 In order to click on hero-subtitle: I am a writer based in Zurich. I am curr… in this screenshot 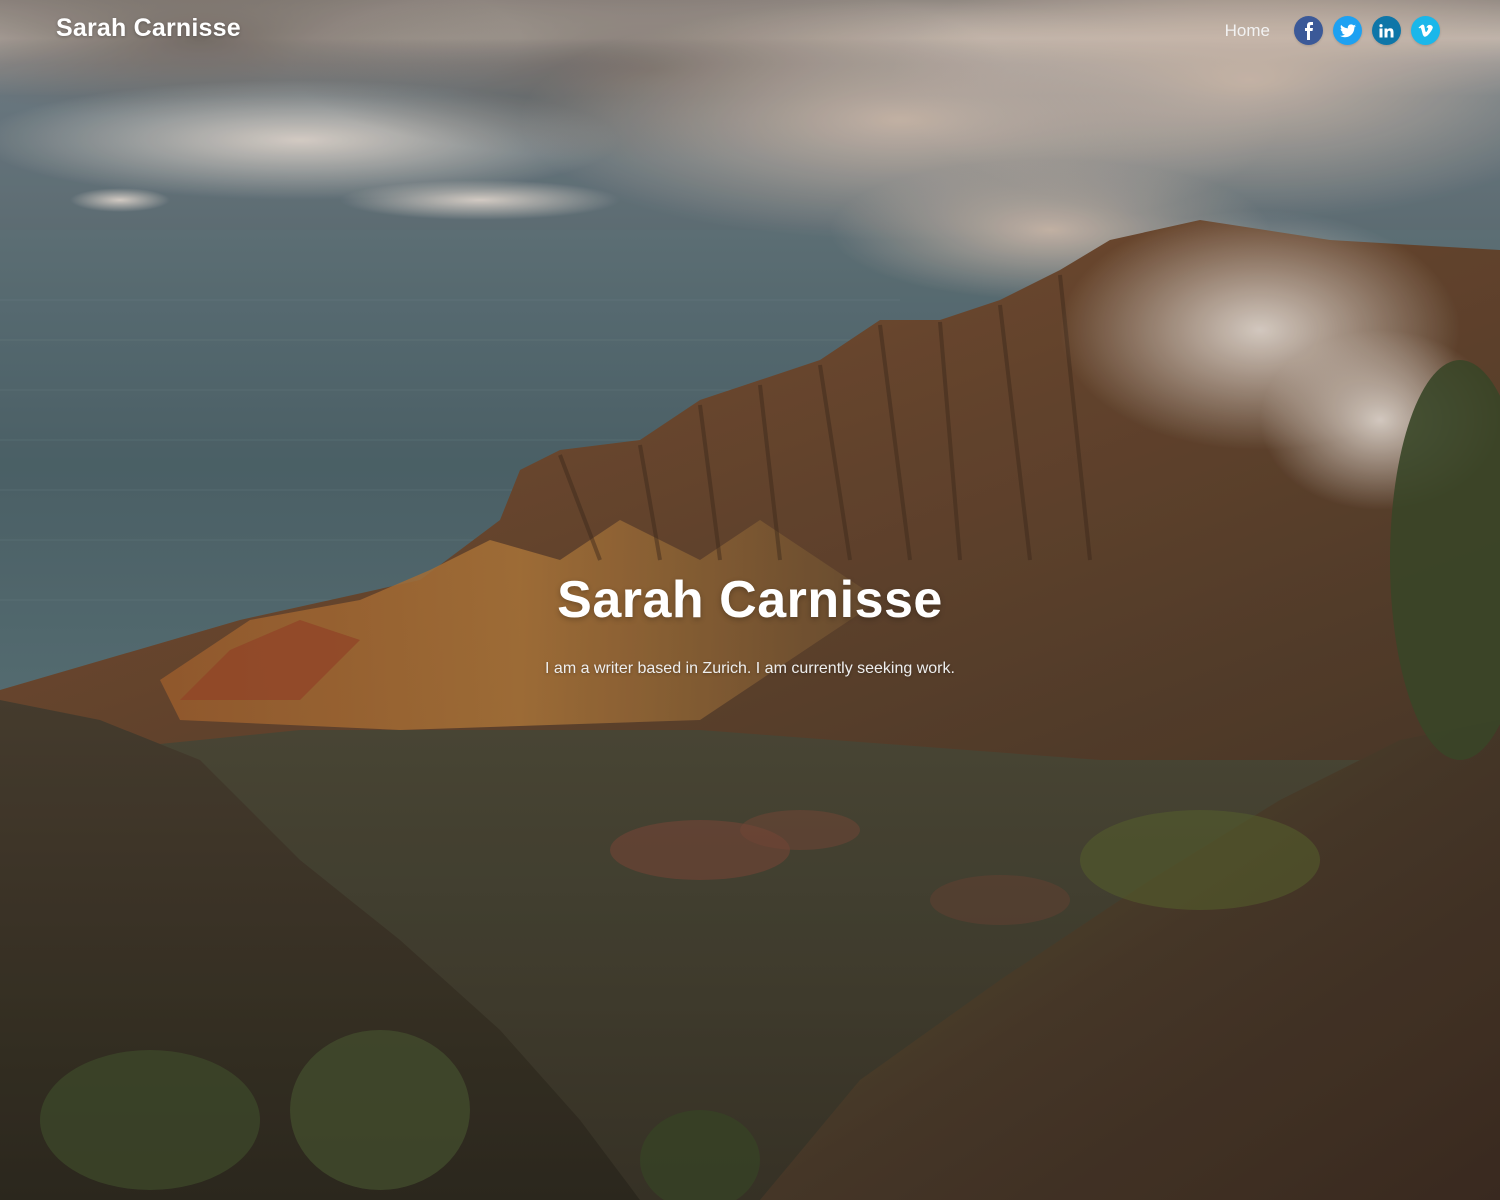, I will do `click(750, 668)`.